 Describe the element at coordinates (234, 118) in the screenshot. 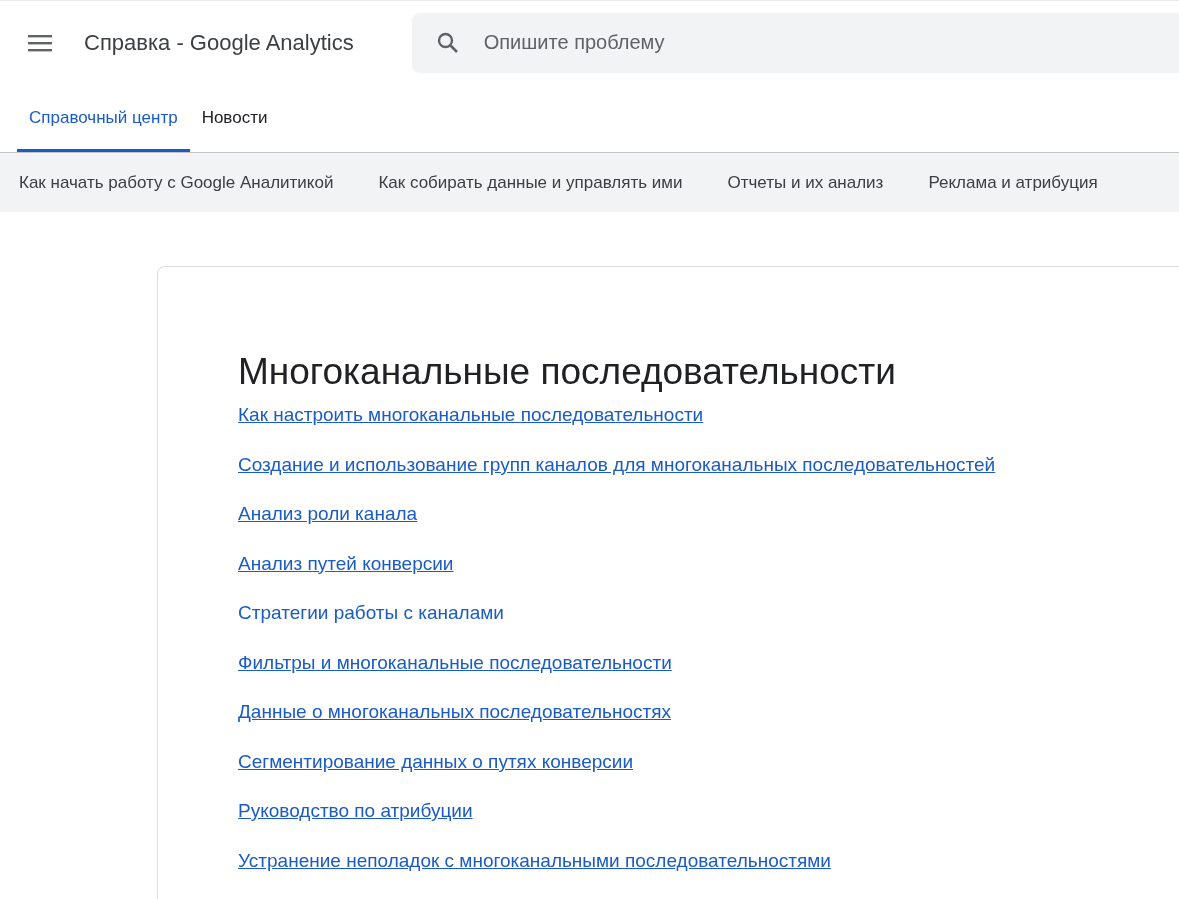

I see `tab: Новости` at that location.